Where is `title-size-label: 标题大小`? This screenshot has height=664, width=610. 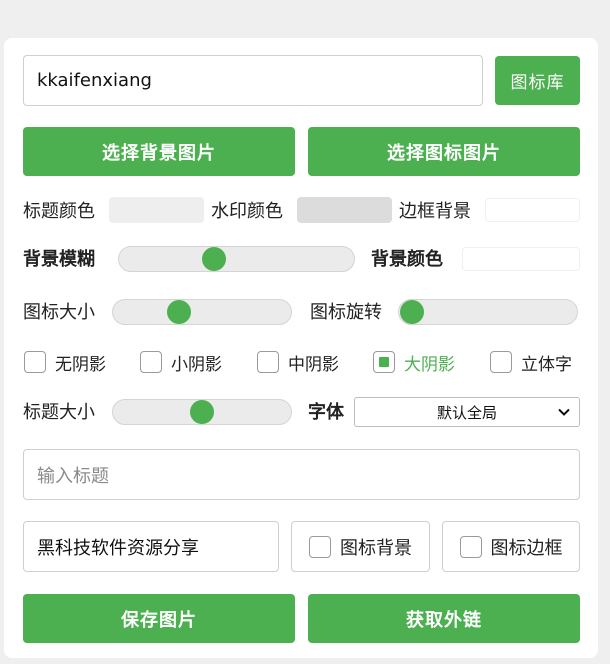
title-size-label: 标题大小 is located at coordinates (59, 412).